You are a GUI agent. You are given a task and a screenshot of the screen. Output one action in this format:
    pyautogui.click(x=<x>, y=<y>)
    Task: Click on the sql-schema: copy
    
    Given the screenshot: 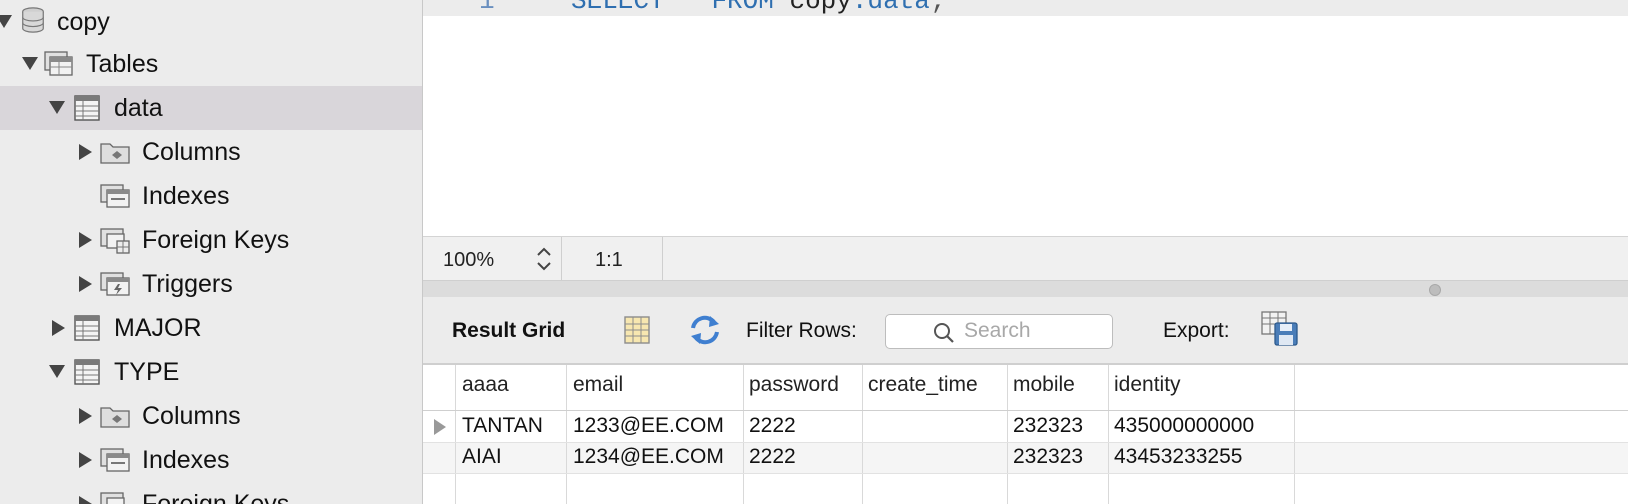 What is the action you would take?
    pyautogui.click(x=812, y=8)
    